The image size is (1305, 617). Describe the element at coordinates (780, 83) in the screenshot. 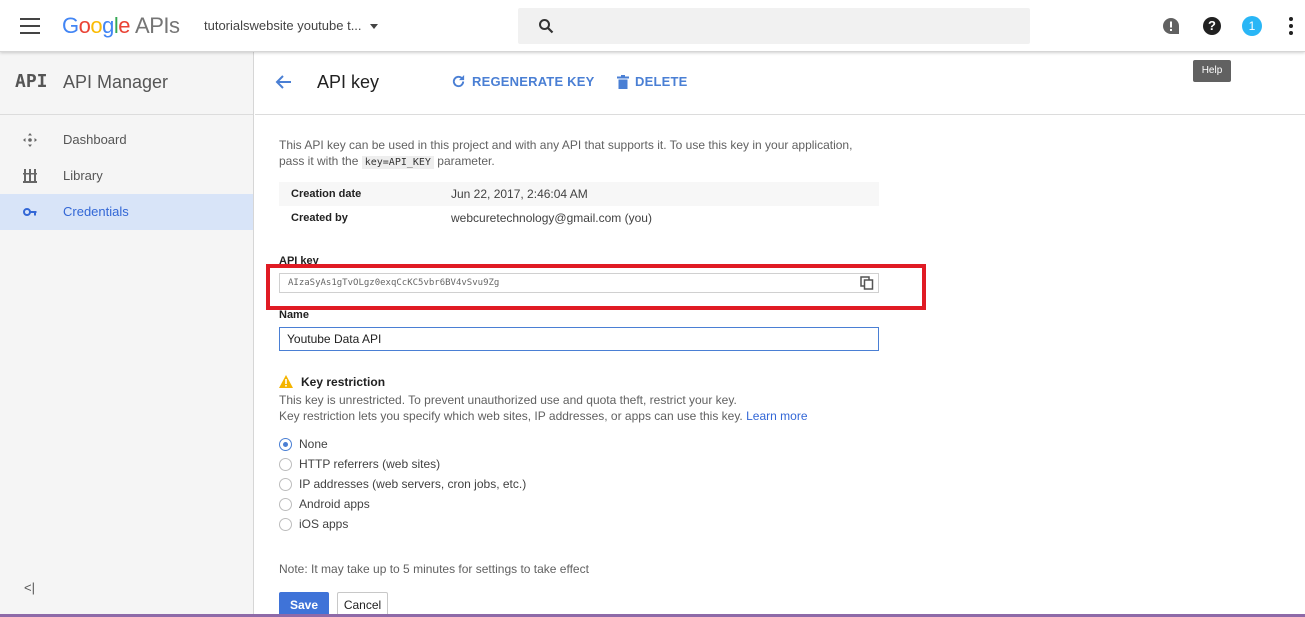

I see `page-header: API key REGENERATE KEY DELETE` at that location.